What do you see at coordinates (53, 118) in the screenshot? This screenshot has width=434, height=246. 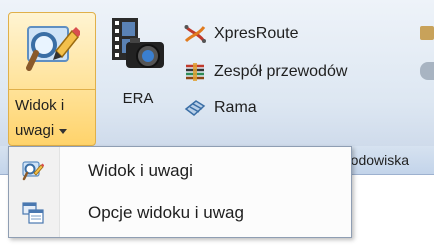 I see `view-notes-label: Widok i uwagi` at bounding box center [53, 118].